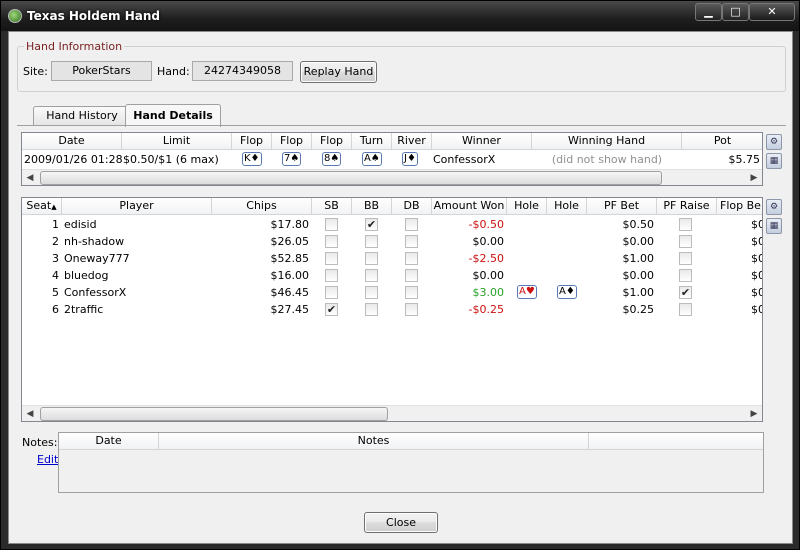 This screenshot has width=800, height=550. What do you see at coordinates (708, 12) in the screenshot?
I see `minimize-button: ▁` at bounding box center [708, 12].